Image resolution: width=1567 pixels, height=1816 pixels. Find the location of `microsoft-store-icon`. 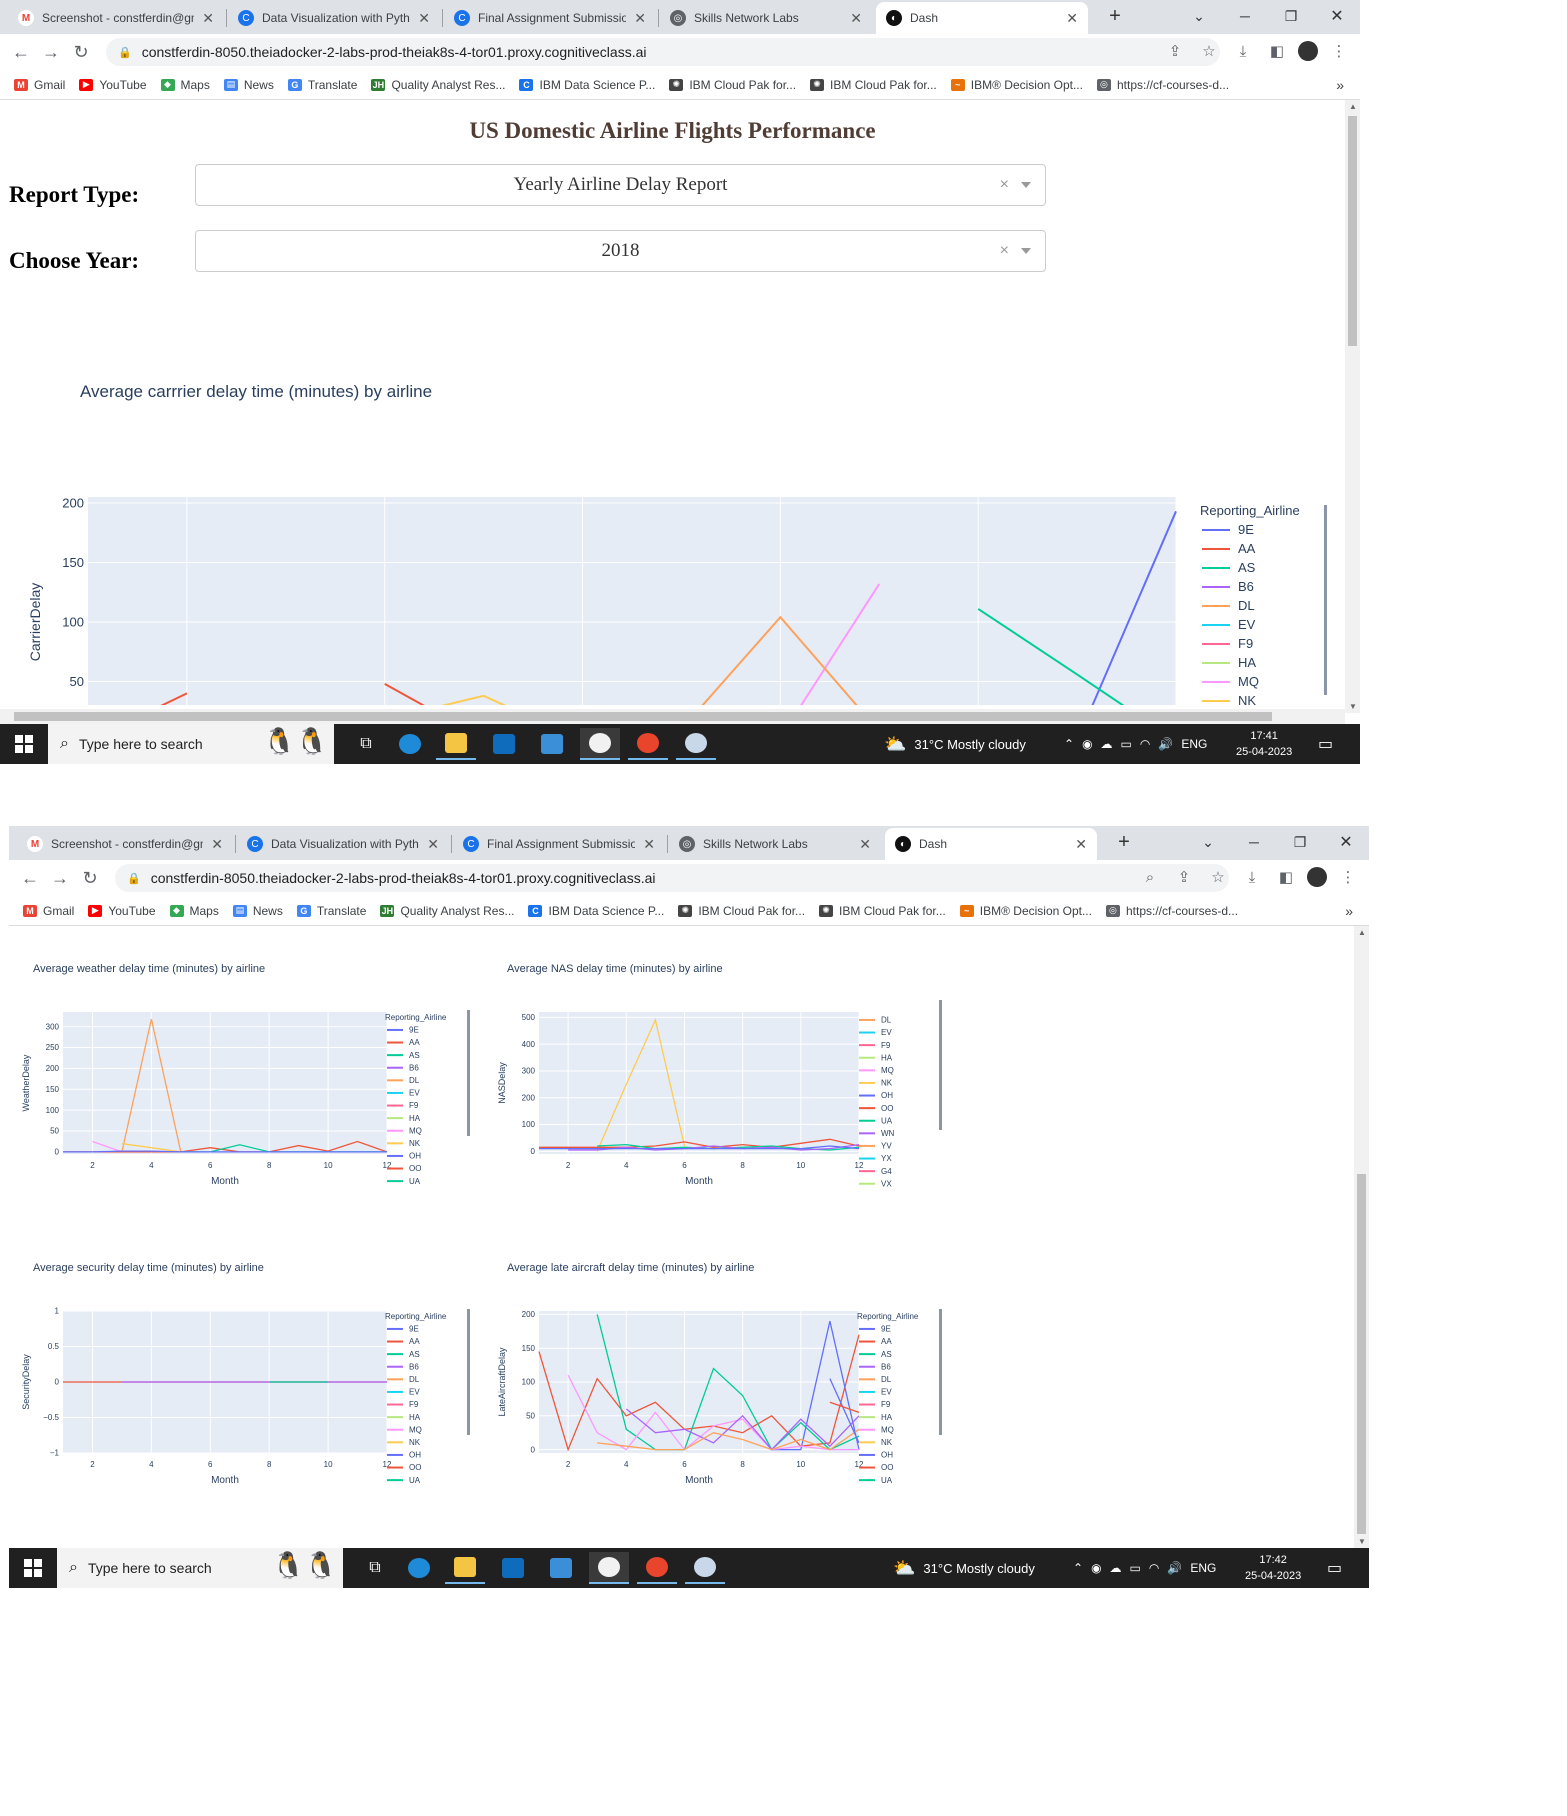

microsoft-store-icon is located at coordinates (513, 1568).